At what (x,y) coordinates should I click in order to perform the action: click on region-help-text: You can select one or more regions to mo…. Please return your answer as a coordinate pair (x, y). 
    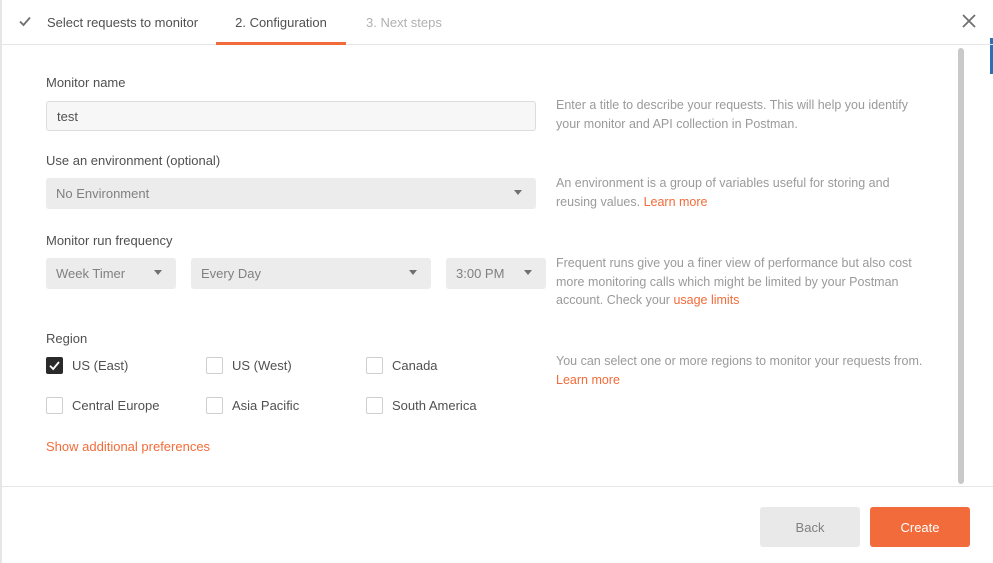
    Looking at the image, I should click on (739, 361).